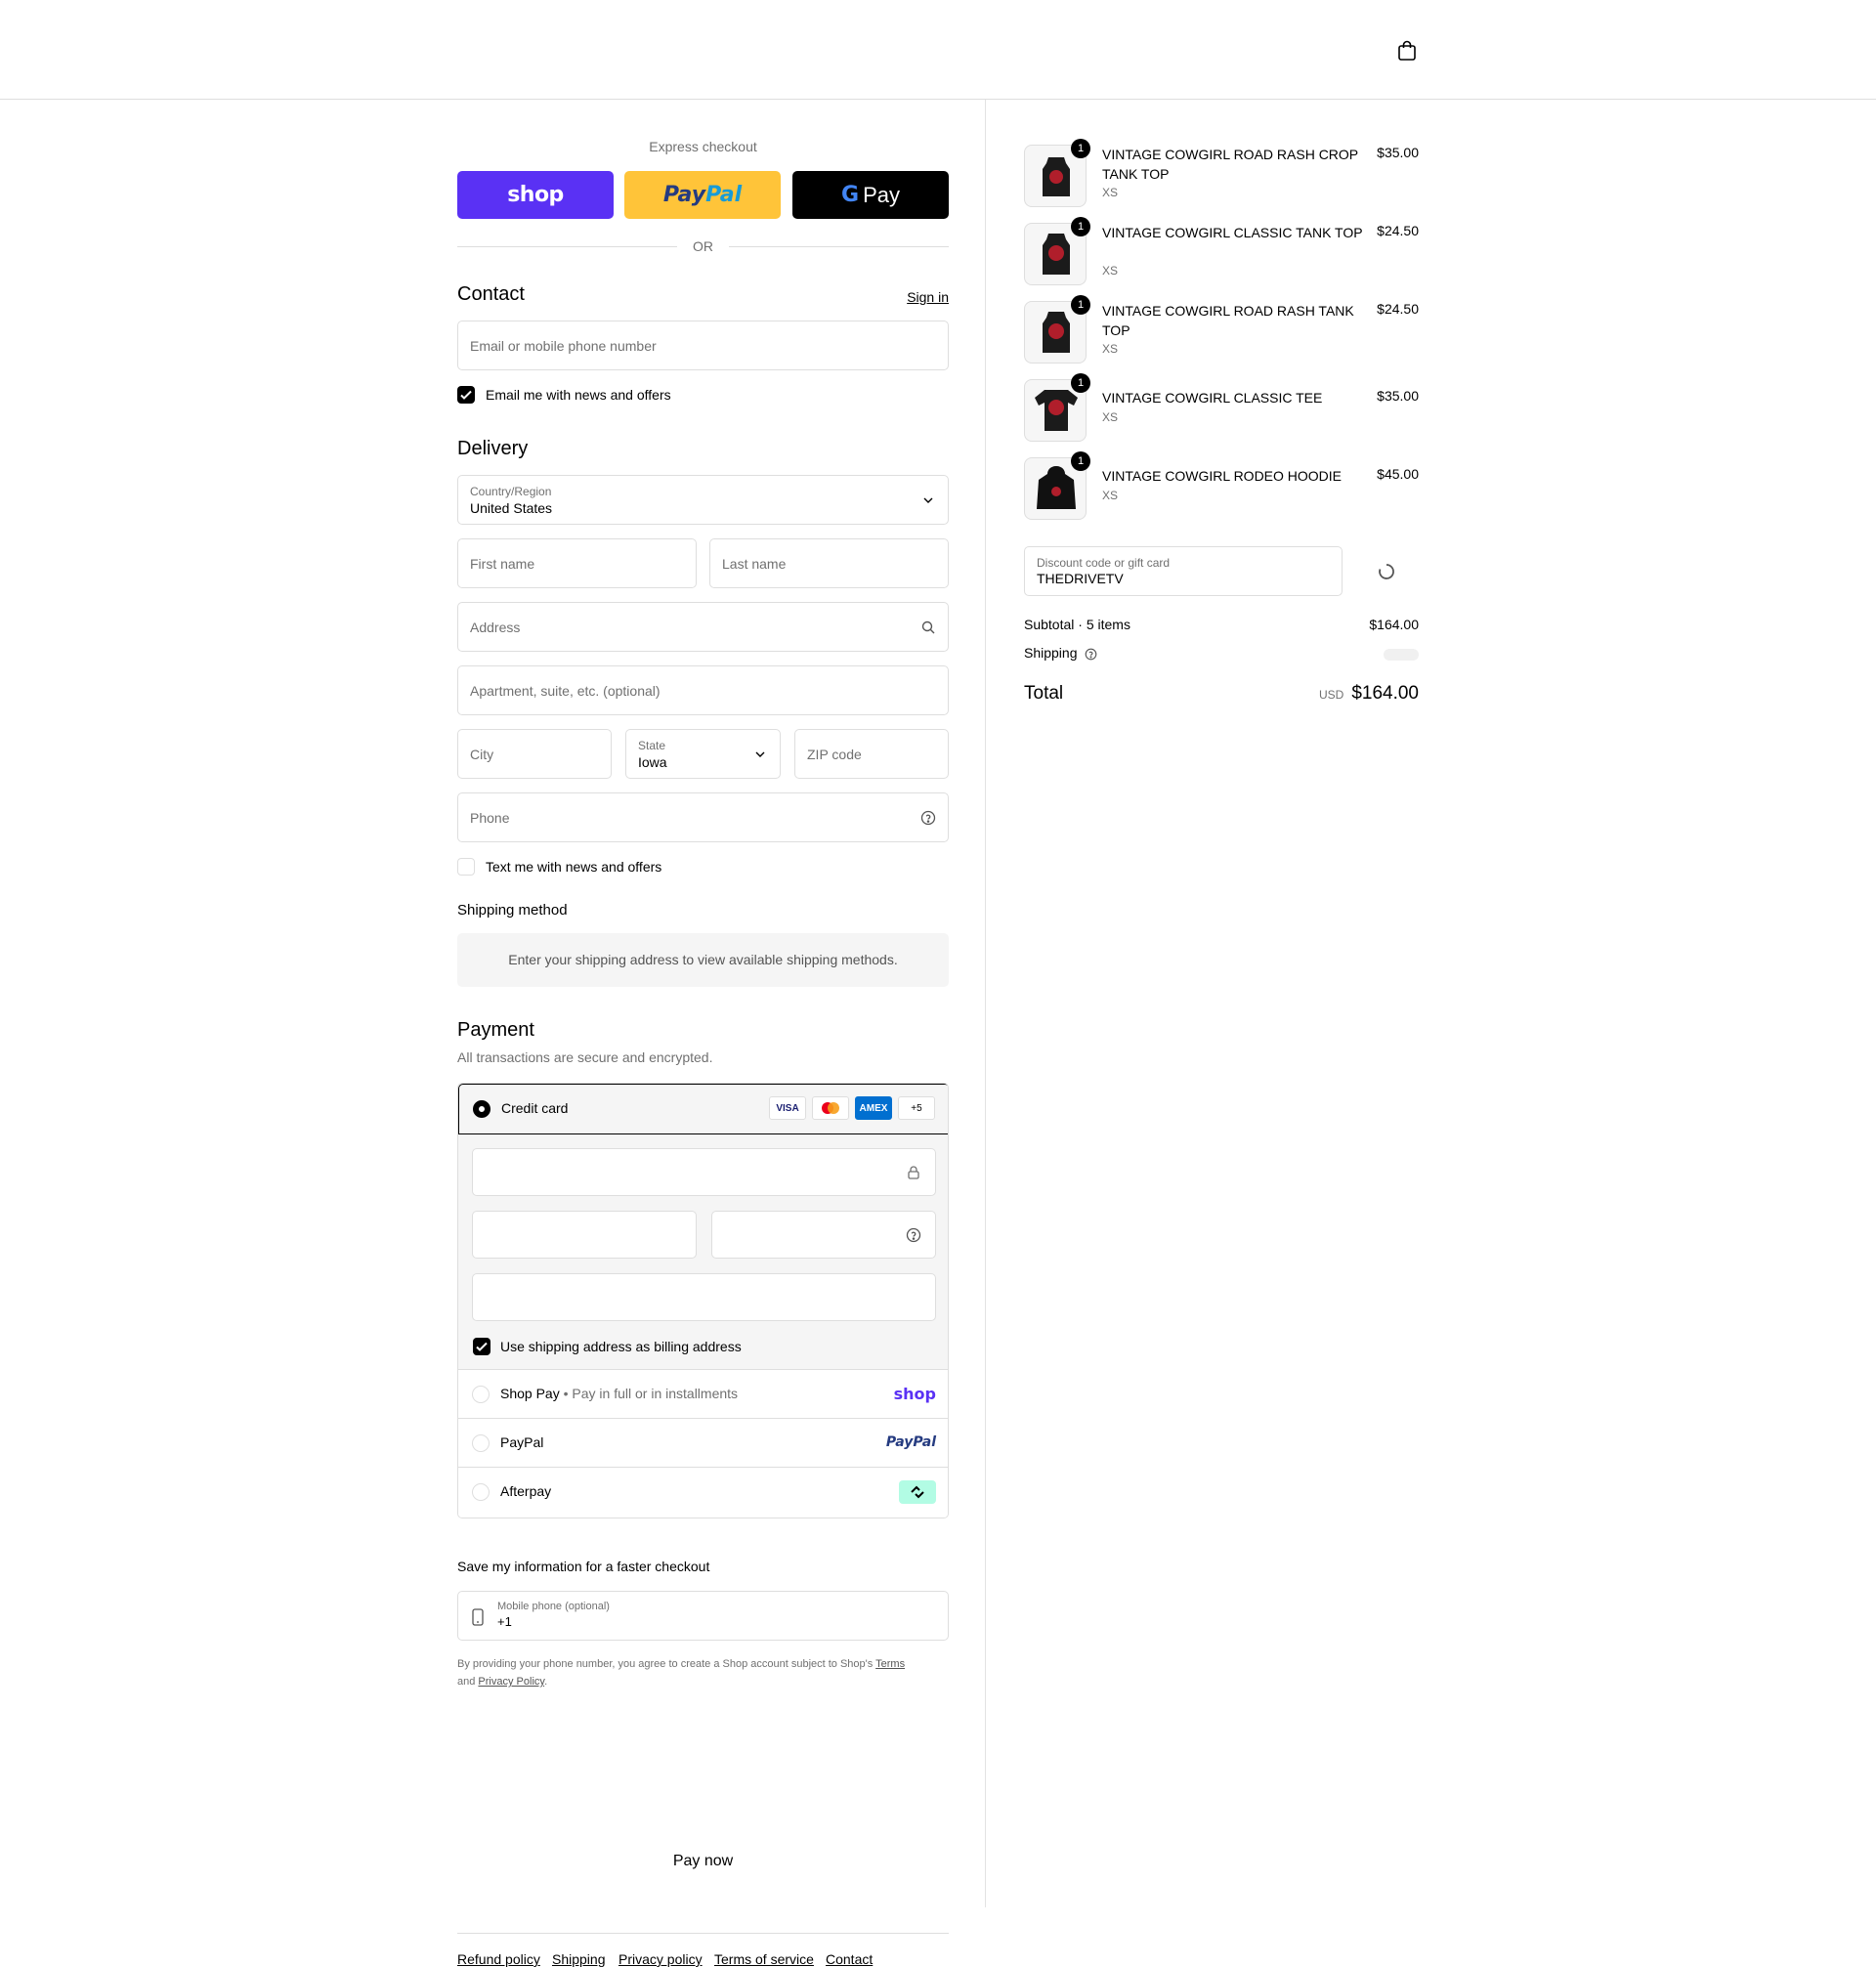  I want to click on state-select: State Iowa, so click(703, 754).